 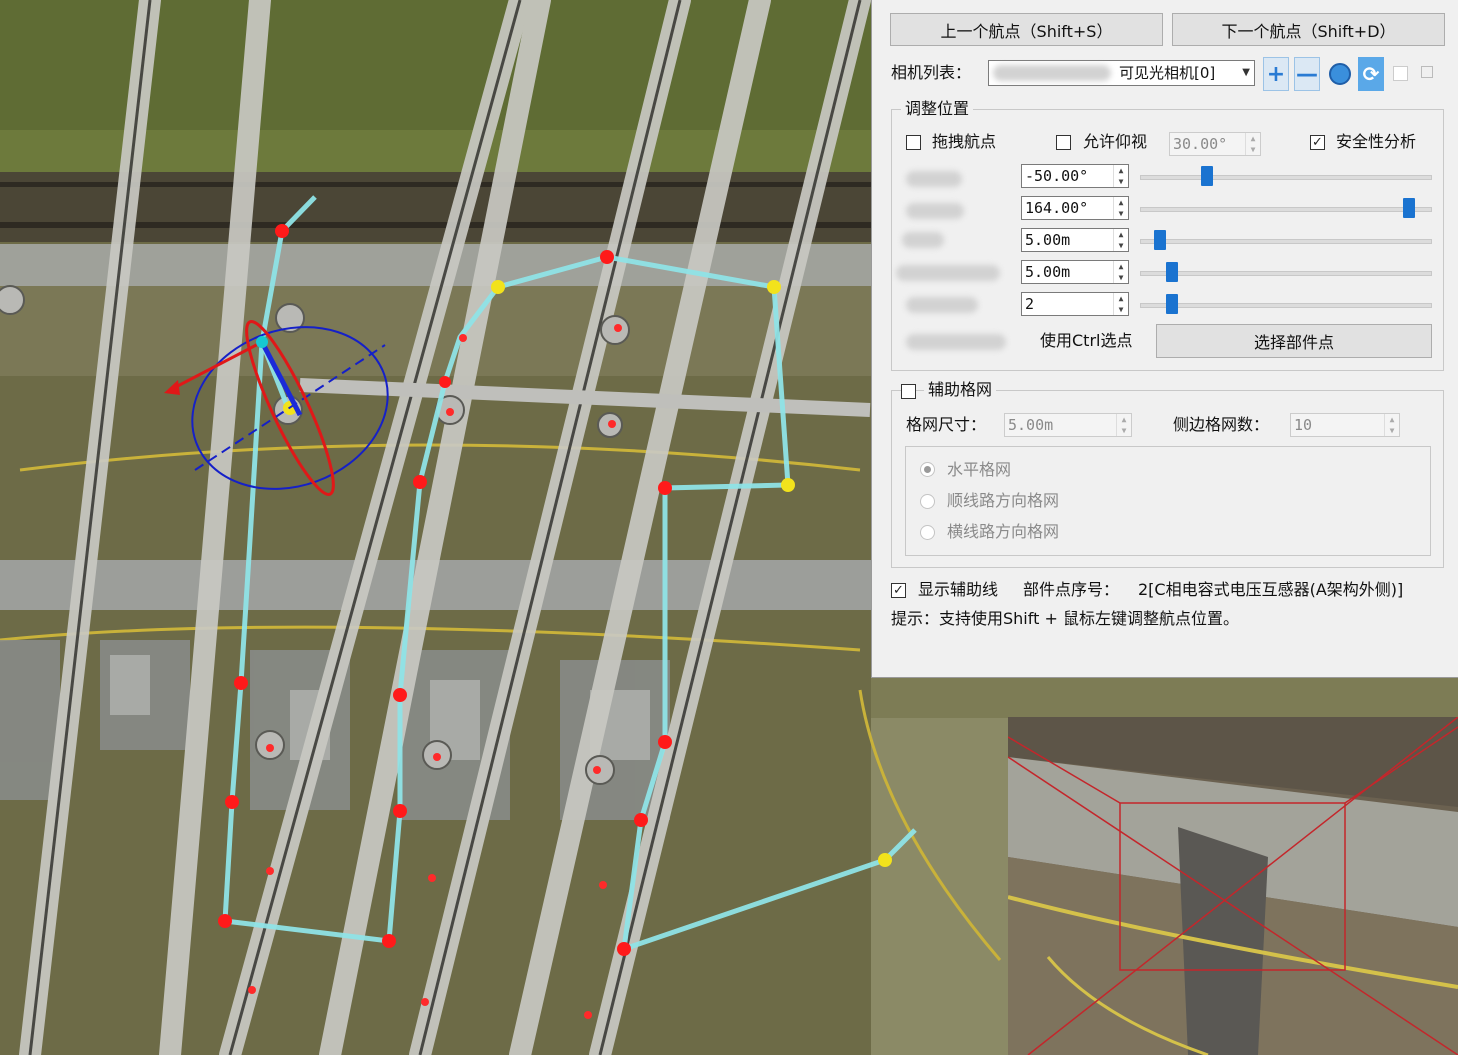 What do you see at coordinates (1048, 272) in the screenshot?
I see `offset-value: 5.00m` at bounding box center [1048, 272].